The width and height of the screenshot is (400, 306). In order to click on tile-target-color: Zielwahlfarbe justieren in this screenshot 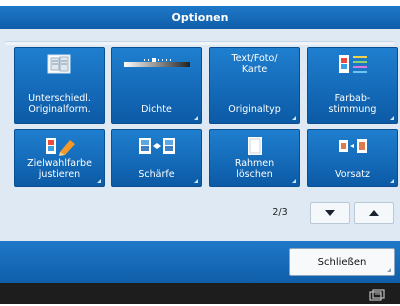, I will do `click(59, 158)`.